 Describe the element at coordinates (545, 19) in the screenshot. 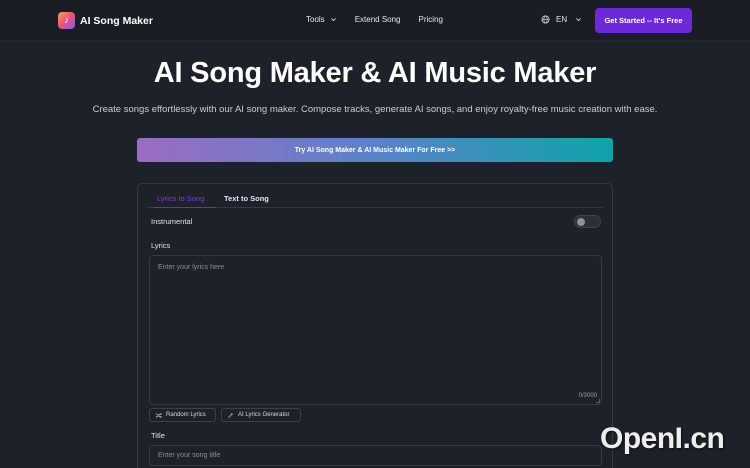

I see `globe-icon` at that location.